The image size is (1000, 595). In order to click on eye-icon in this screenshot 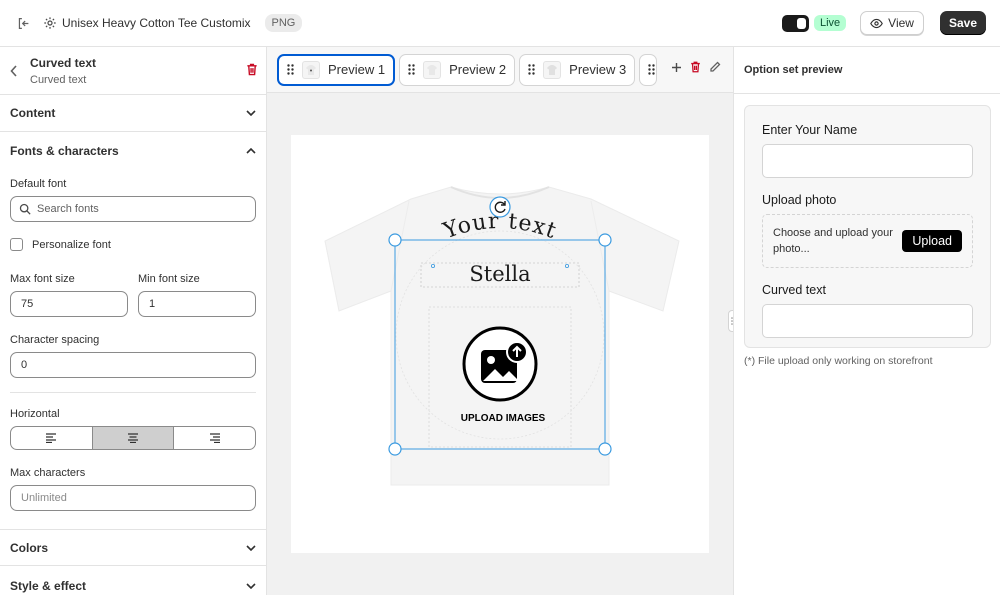, I will do `click(876, 23)`.